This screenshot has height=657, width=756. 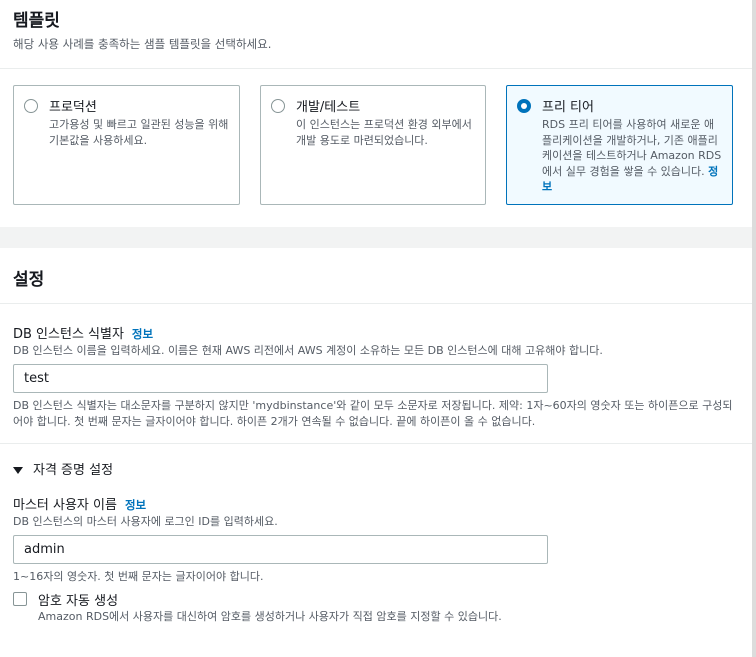 I want to click on settings-title: 설정, so click(x=29, y=280).